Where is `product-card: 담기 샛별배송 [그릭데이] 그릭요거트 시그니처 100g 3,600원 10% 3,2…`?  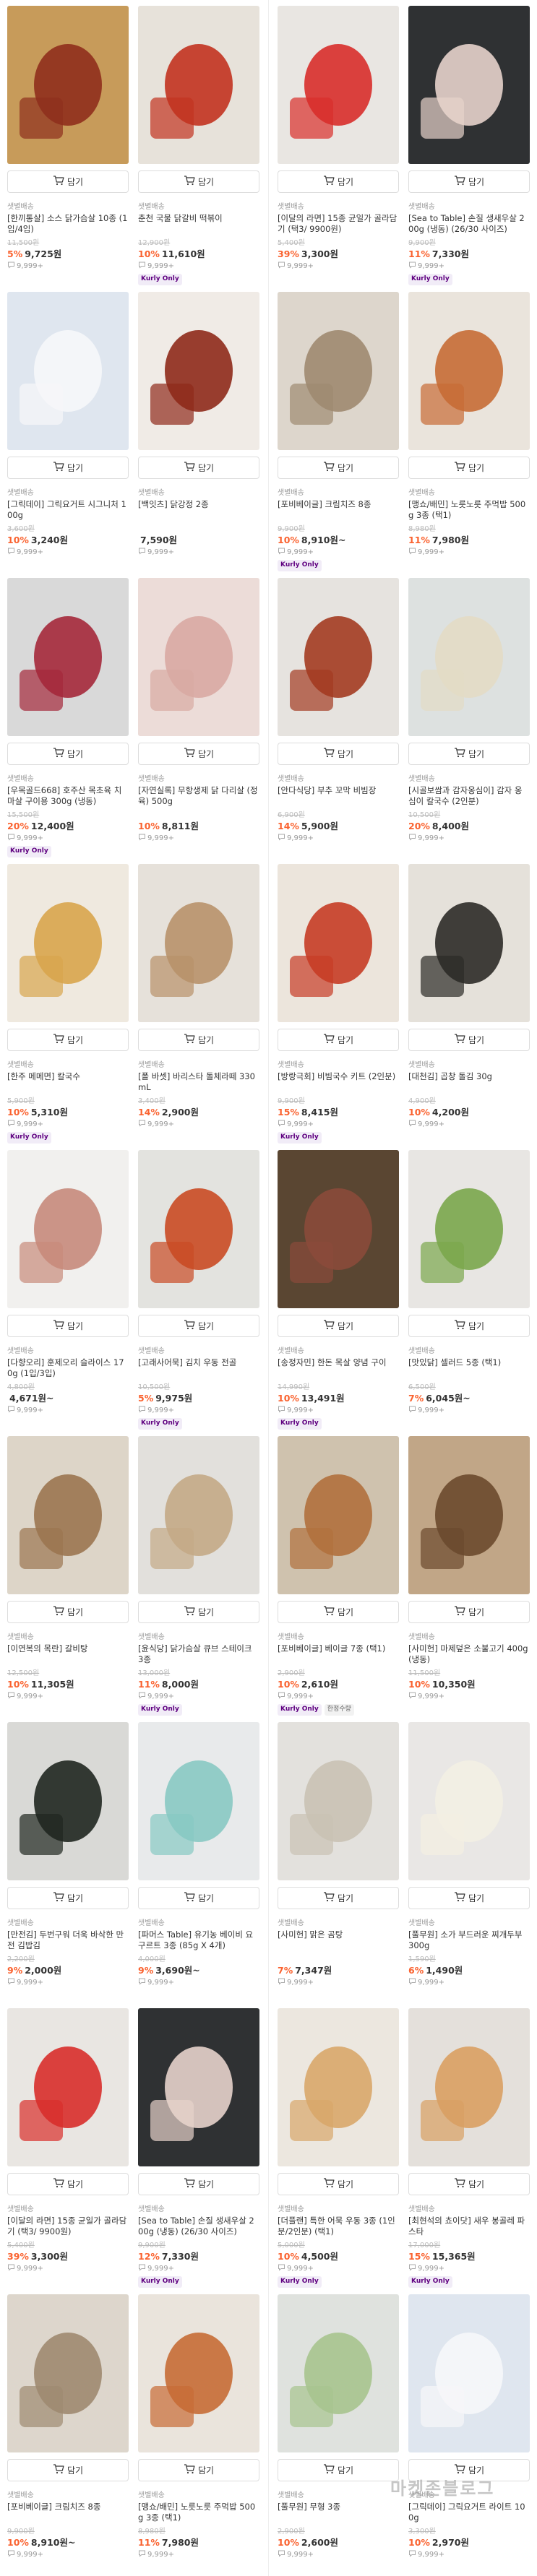 product-card: 담기 샛별배송 [그릭데이] 그릭요거트 시그니처 100g 3,600원 10% 3,2… is located at coordinates (68, 432).